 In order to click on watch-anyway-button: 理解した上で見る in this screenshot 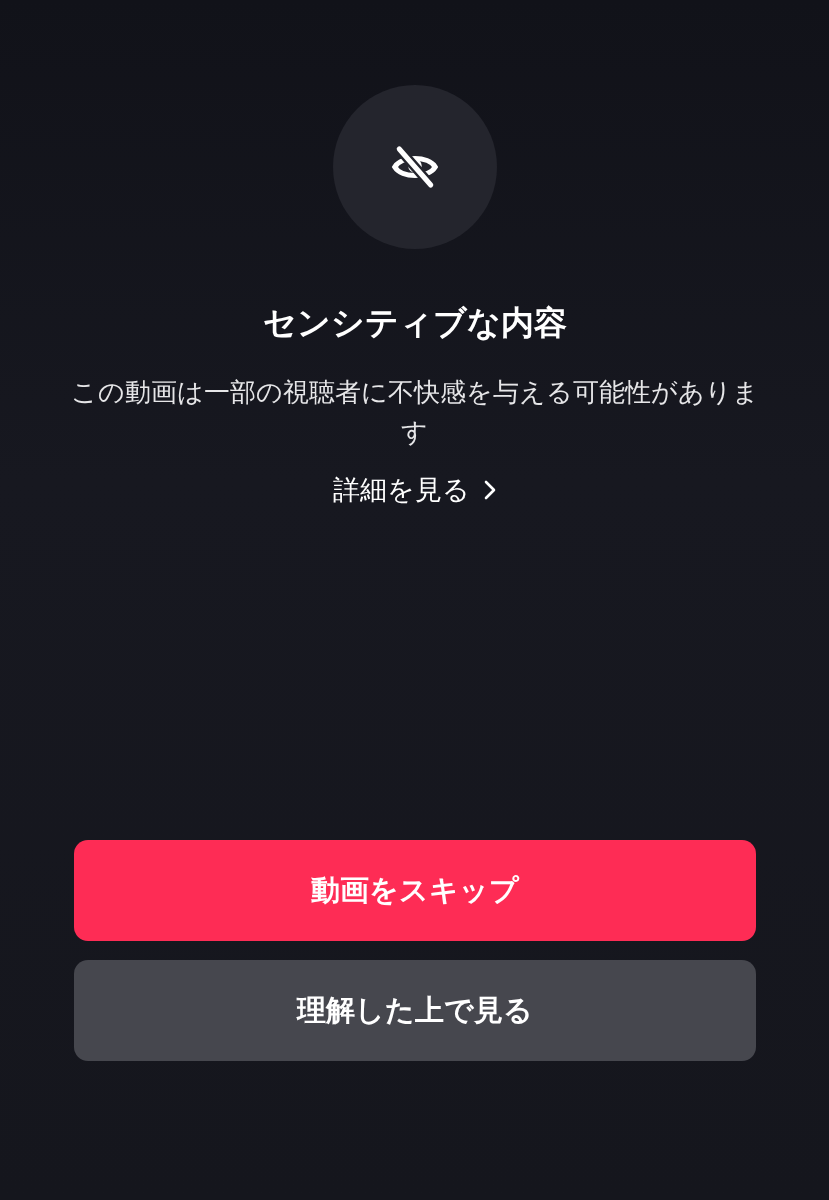, I will do `click(414, 1010)`.